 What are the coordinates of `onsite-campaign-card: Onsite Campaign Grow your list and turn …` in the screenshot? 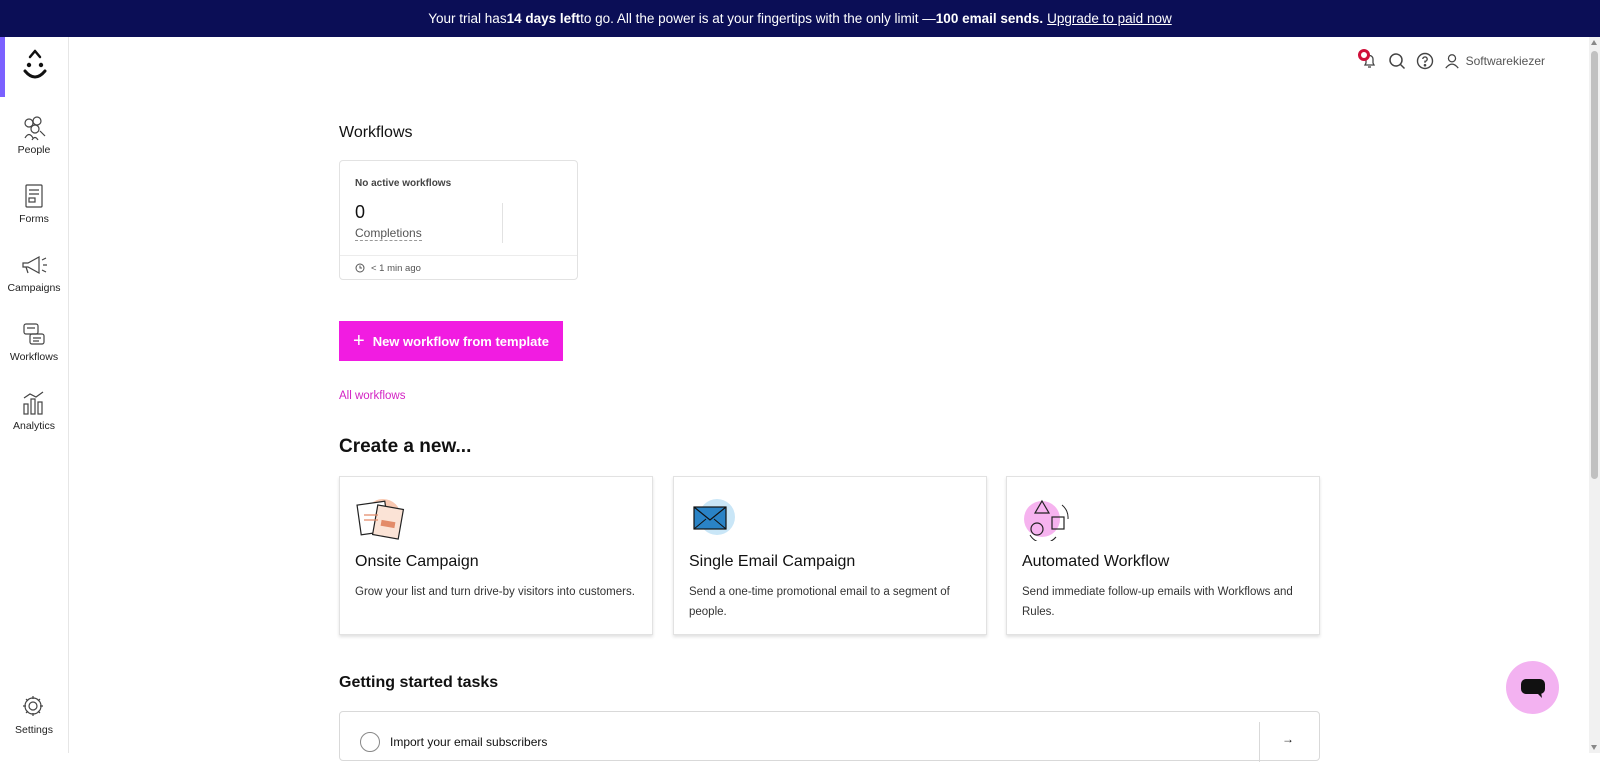 It's located at (496, 555).